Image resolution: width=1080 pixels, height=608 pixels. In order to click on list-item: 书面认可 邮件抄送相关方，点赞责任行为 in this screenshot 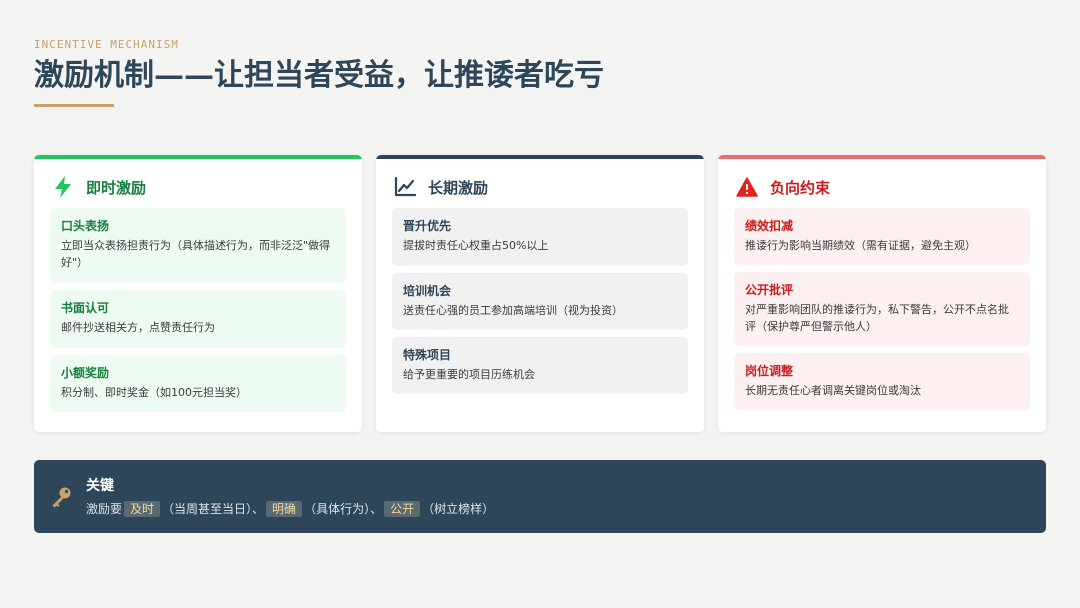, I will do `click(198, 319)`.